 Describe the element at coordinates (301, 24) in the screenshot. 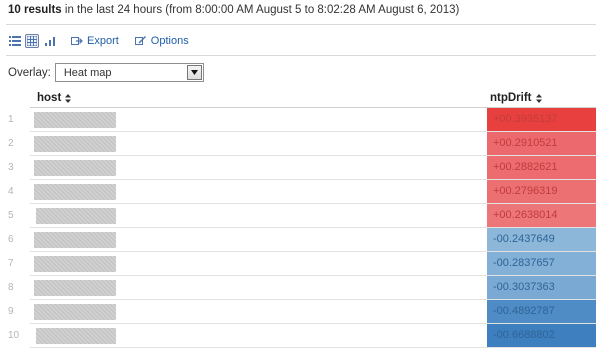

I see `header-divider` at that location.